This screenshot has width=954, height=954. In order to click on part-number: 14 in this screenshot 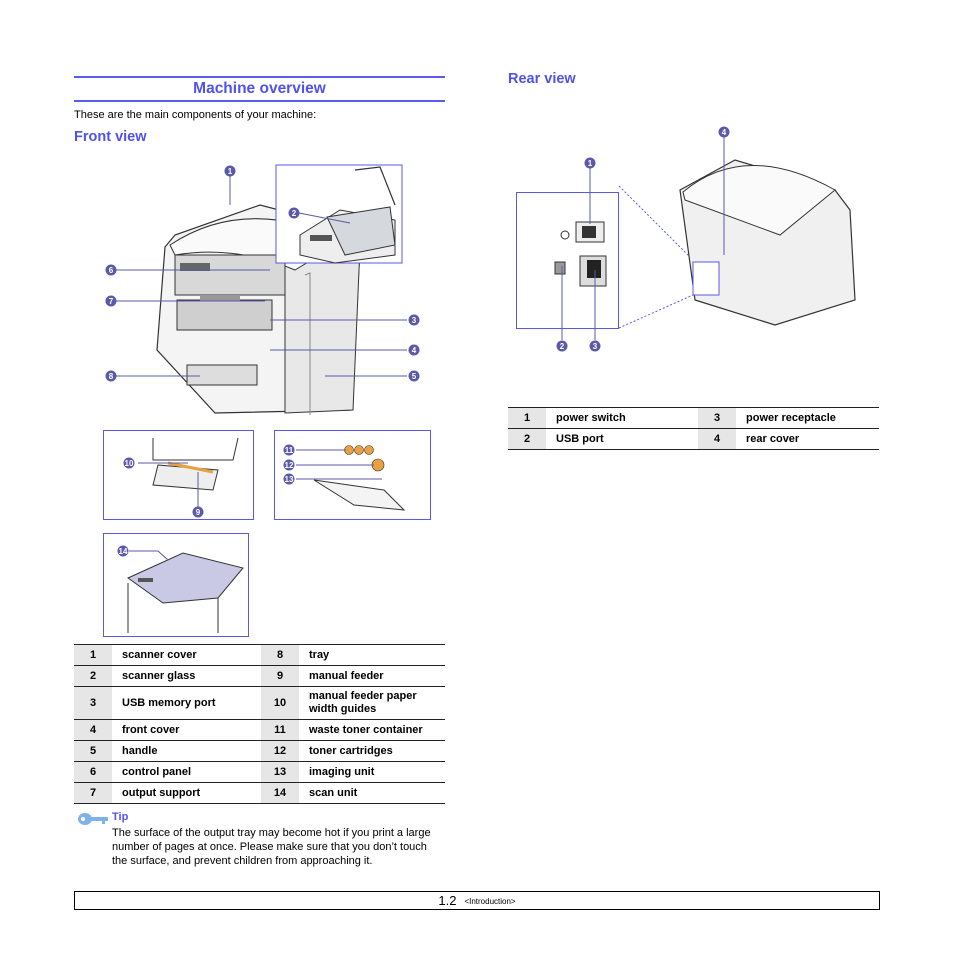, I will do `click(280, 793)`.